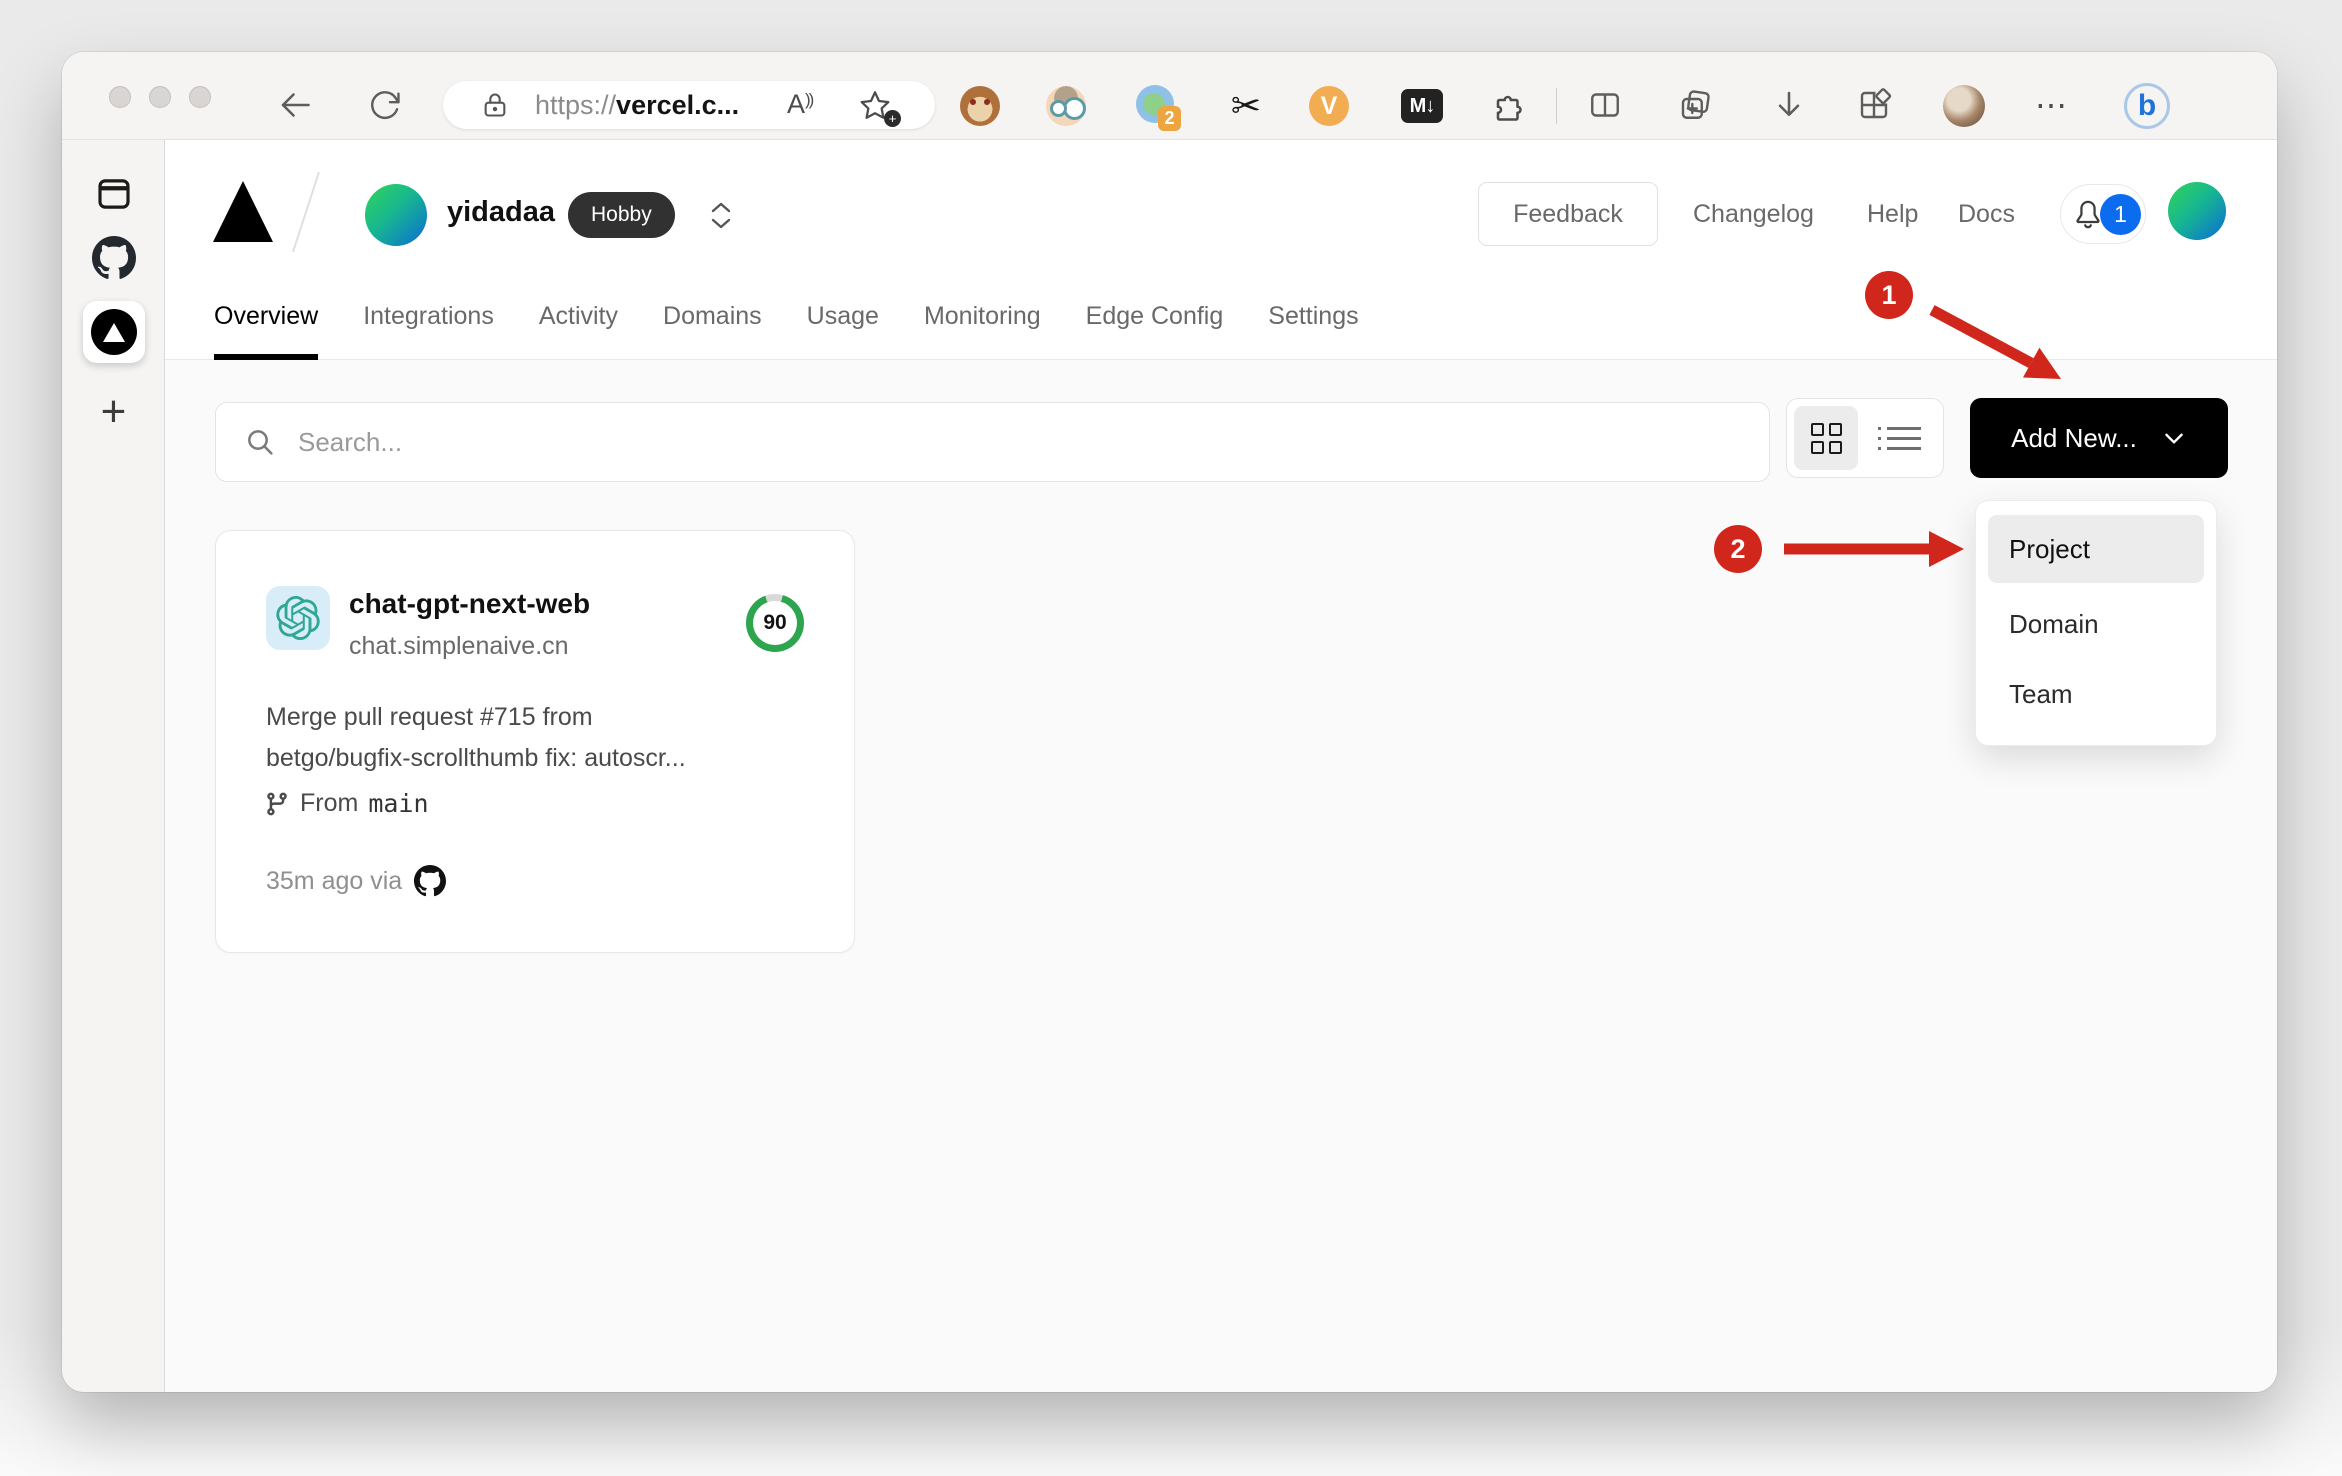 Image resolution: width=2342 pixels, height=1476 pixels. What do you see at coordinates (1556, 106) in the screenshot?
I see `toolbar-divider` at bounding box center [1556, 106].